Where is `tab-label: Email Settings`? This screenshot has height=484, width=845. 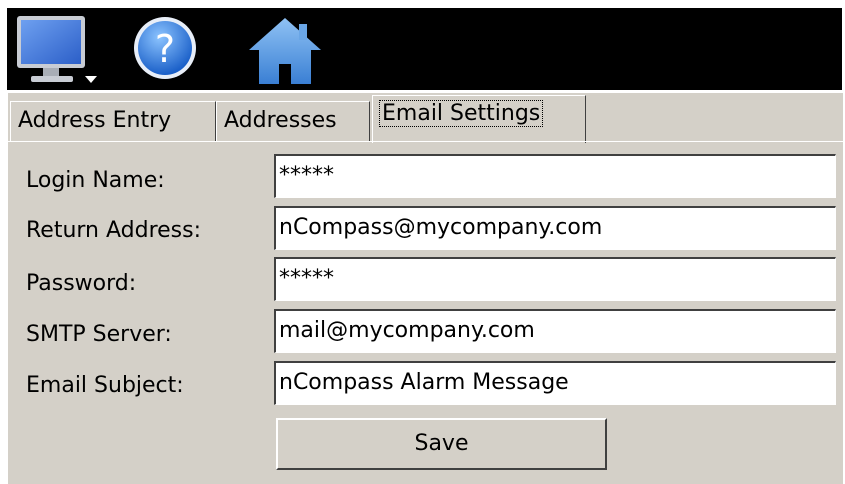
tab-label: Email Settings is located at coordinates (461, 113).